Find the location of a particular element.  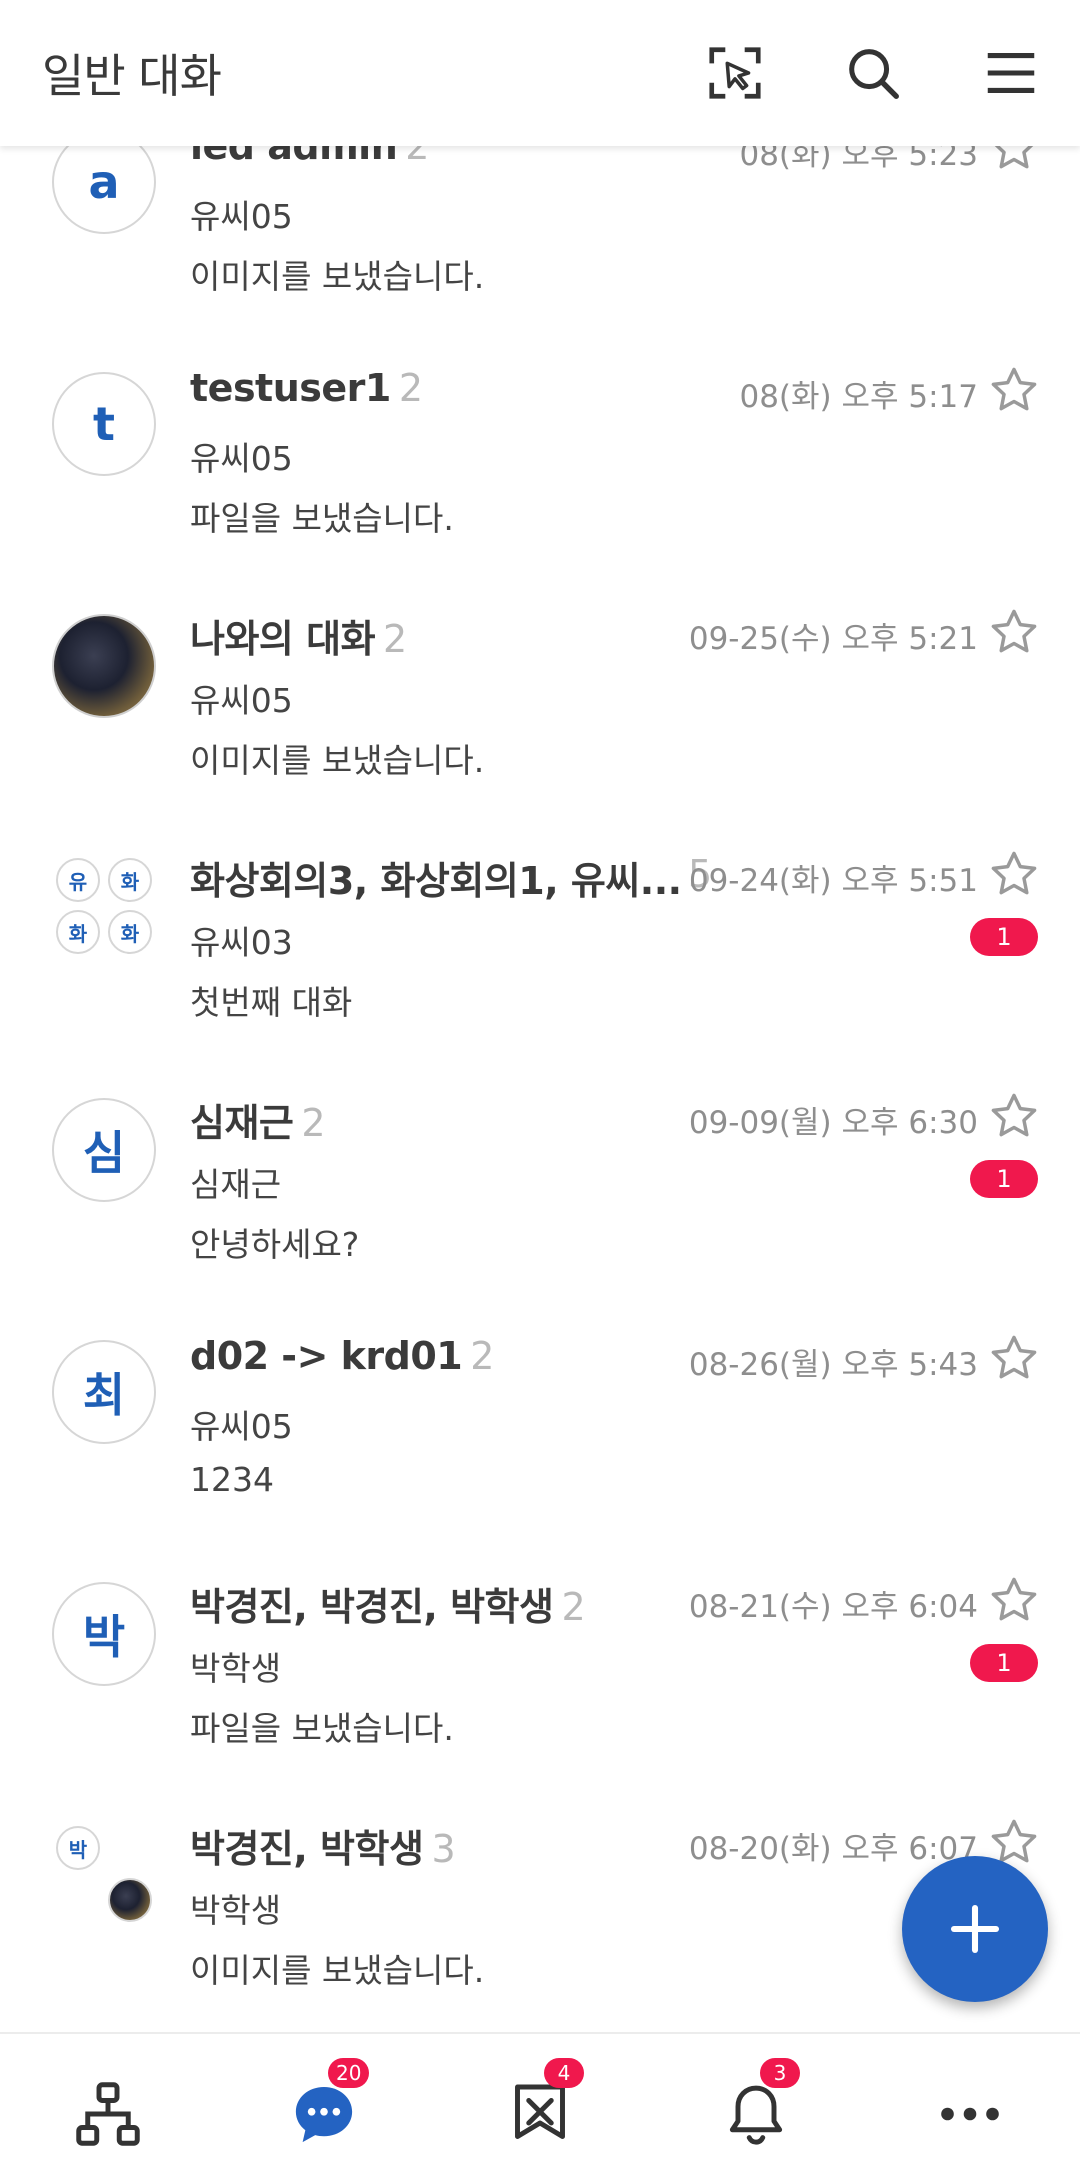

avatar-mini-photo is located at coordinates (130, 1900).